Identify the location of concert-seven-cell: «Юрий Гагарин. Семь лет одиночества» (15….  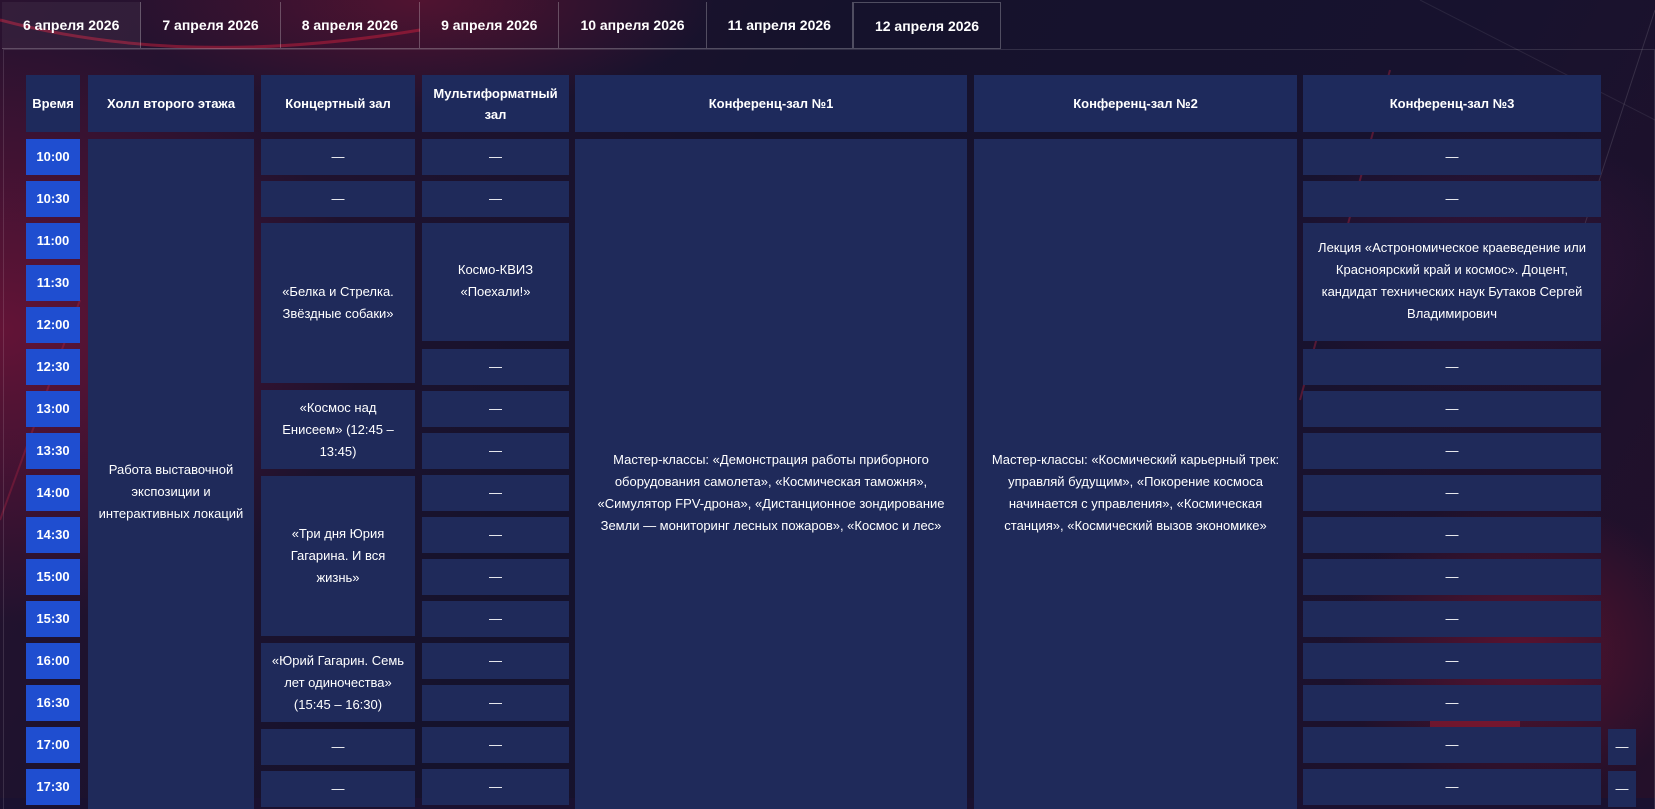
(338, 682).